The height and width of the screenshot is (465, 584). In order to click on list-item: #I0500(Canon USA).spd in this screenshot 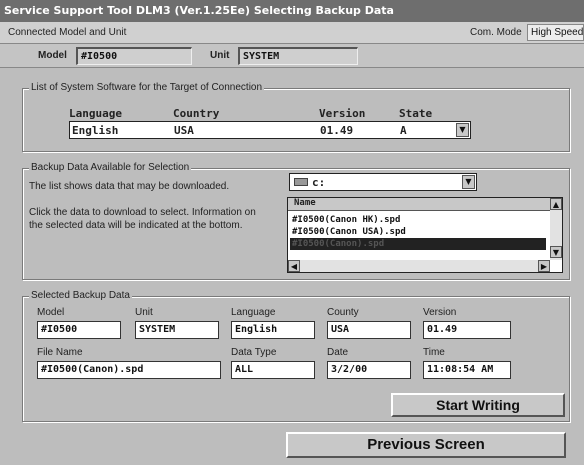, I will do `click(348, 232)`.